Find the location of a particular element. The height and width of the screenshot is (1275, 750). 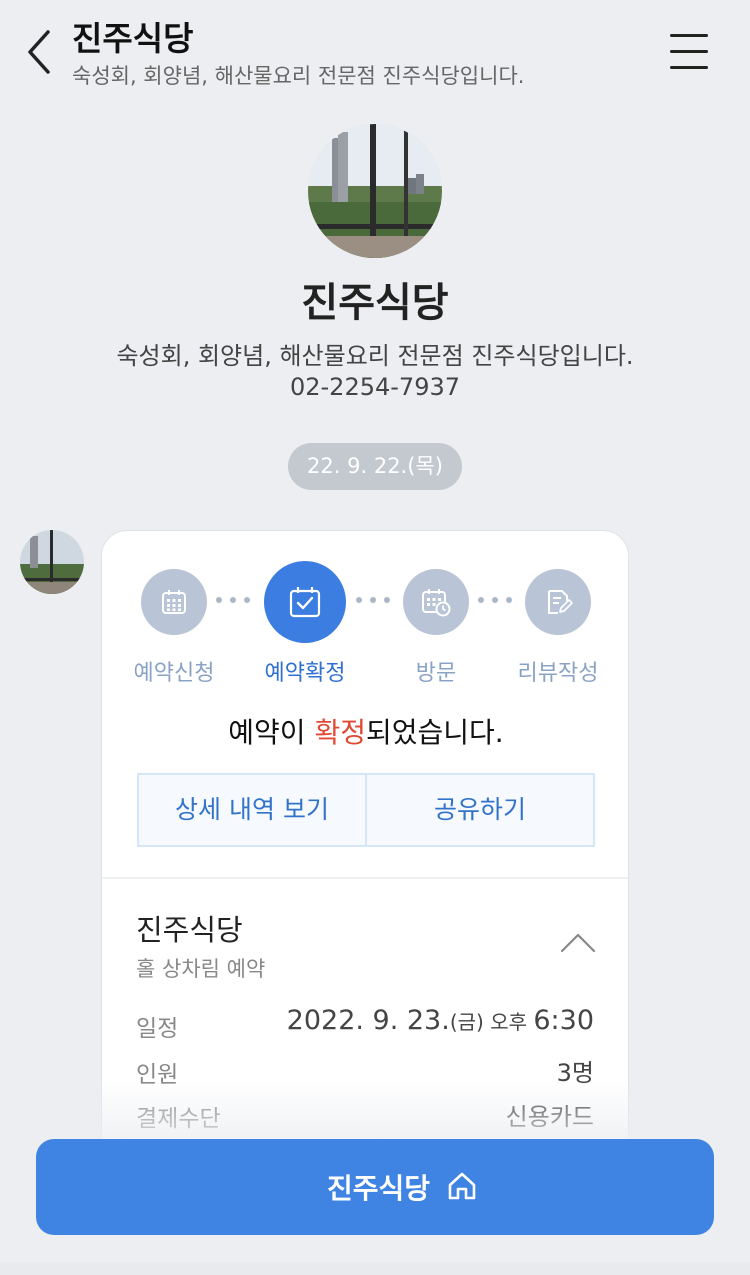

calendar-icon is located at coordinates (174, 602).